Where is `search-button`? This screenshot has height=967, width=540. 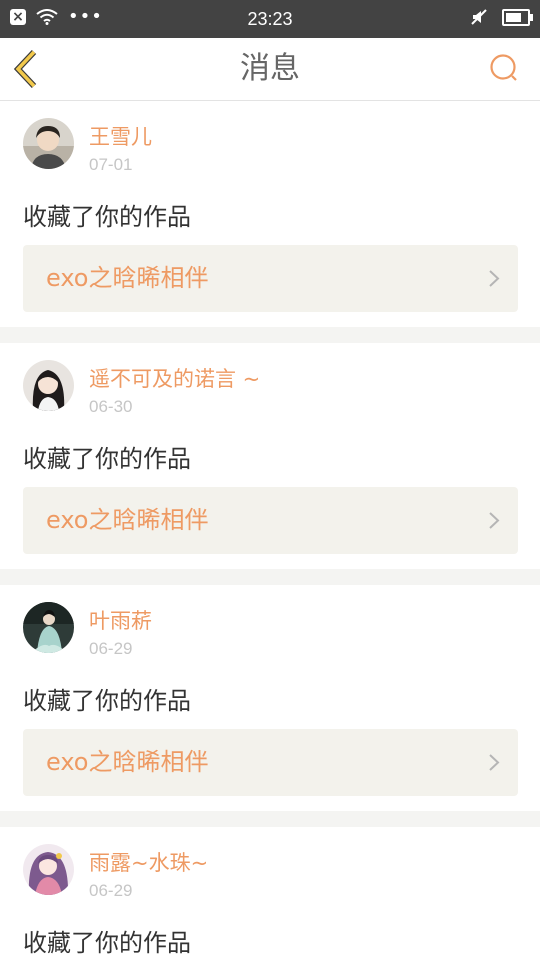
search-button is located at coordinates (505, 69).